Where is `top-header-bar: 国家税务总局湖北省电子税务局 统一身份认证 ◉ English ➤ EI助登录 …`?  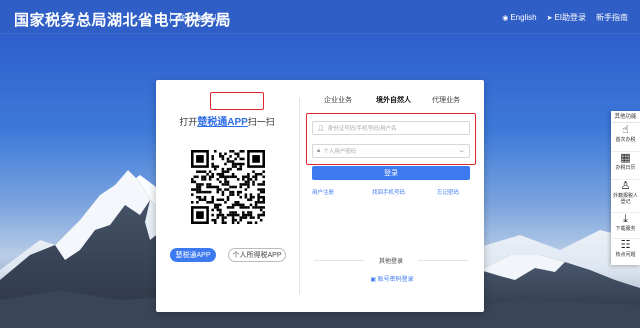 top-header-bar: 国家税务总局湖北省电子税务局 统一身份认证 ◉ English ➤ EI助登录 … is located at coordinates (320, 17).